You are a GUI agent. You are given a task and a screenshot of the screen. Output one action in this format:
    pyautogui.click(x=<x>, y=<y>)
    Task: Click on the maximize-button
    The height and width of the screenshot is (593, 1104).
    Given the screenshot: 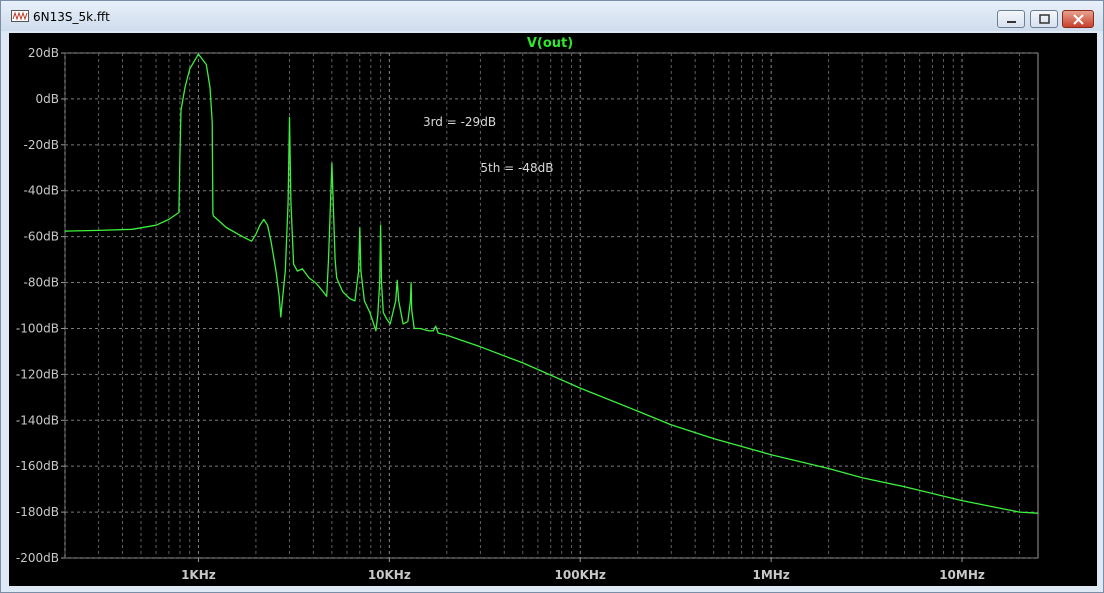 What is the action you would take?
    pyautogui.click(x=1044, y=19)
    